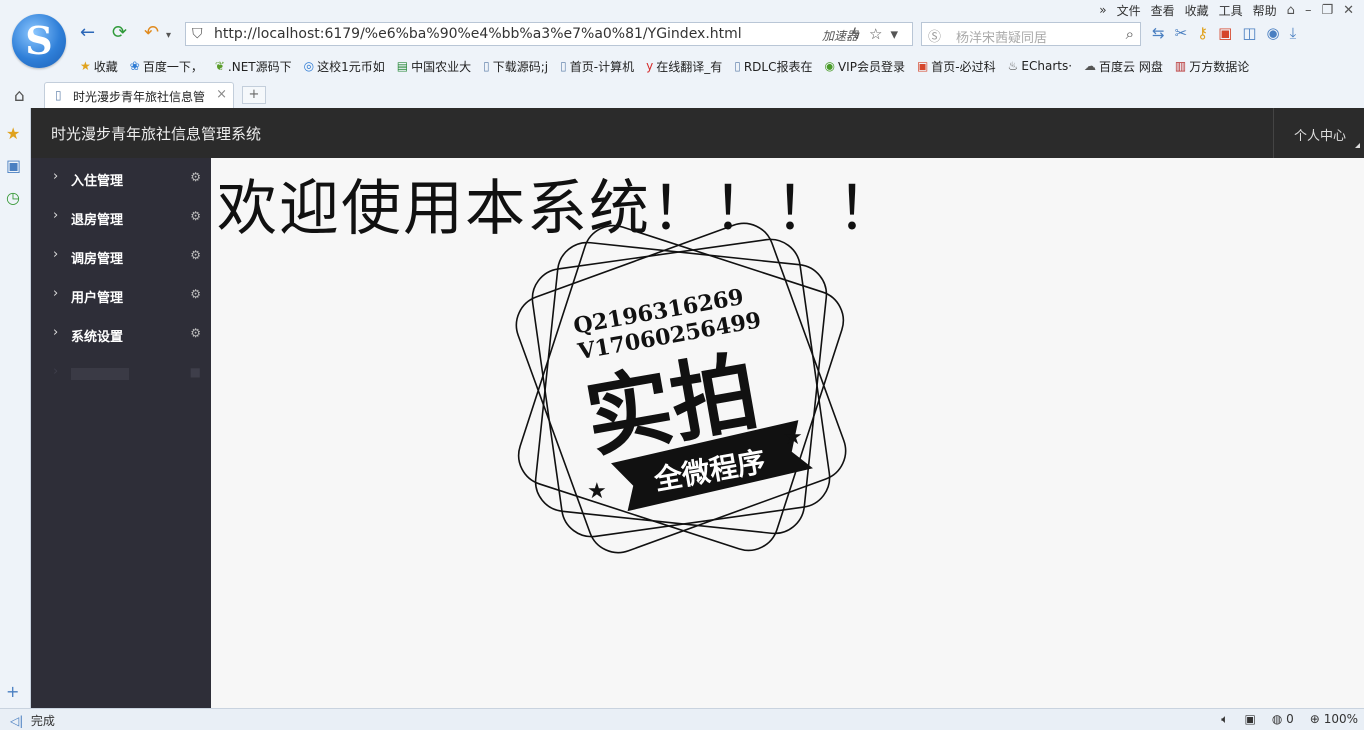 The height and width of the screenshot is (730, 1364). What do you see at coordinates (864, 66) in the screenshot?
I see `bookmark-item: ◉ VIP会员登录` at bounding box center [864, 66].